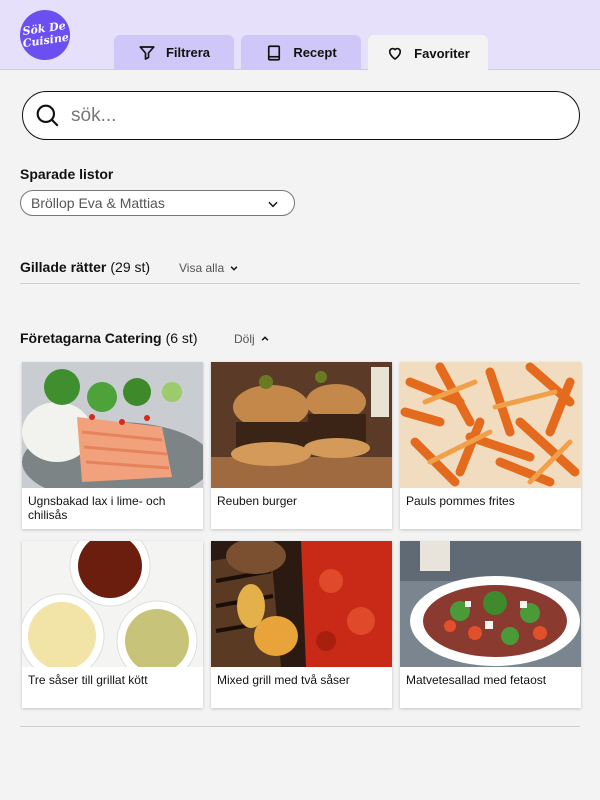  Describe the element at coordinates (112, 604) in the screenshot. I see `sauces-image` at that location.